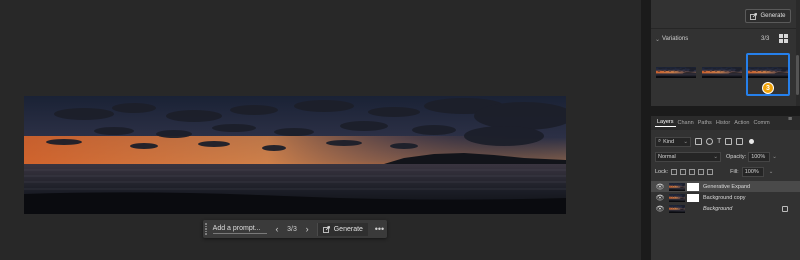 The width and height of the screenshot is (800, 260). I want to click on chevron-right-icon: ›, so click(306, 229).